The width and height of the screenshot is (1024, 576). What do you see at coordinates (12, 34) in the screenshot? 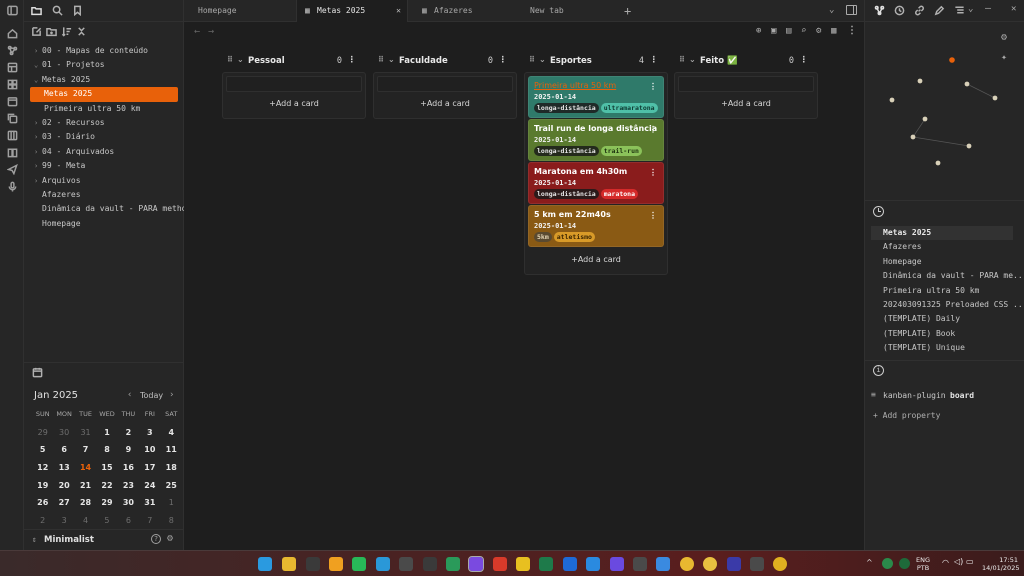
I see `home-icon` at bounding box center [12, 34].